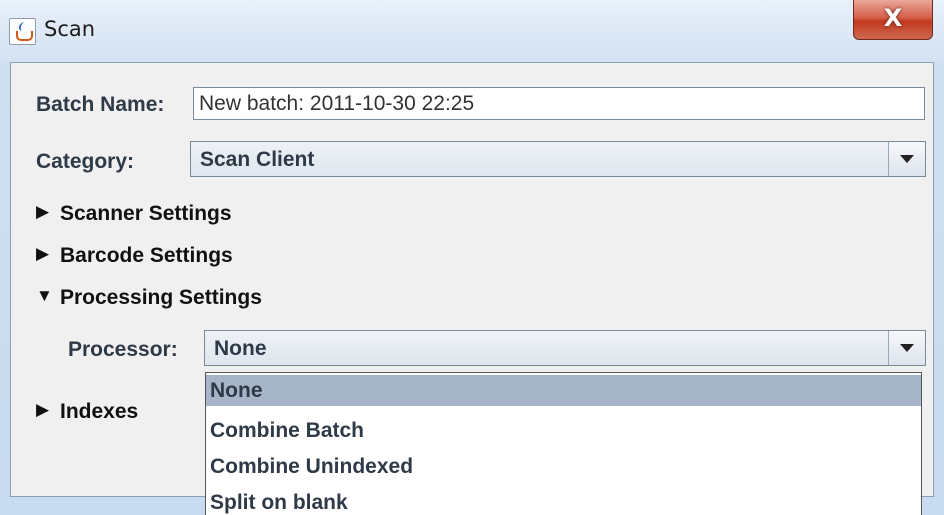 The image size is (944, 515). Describe the element at coordinates (563, 430) in the screenshot. I see `dropdown-option-combine-batch: Combine Batch` at that location.